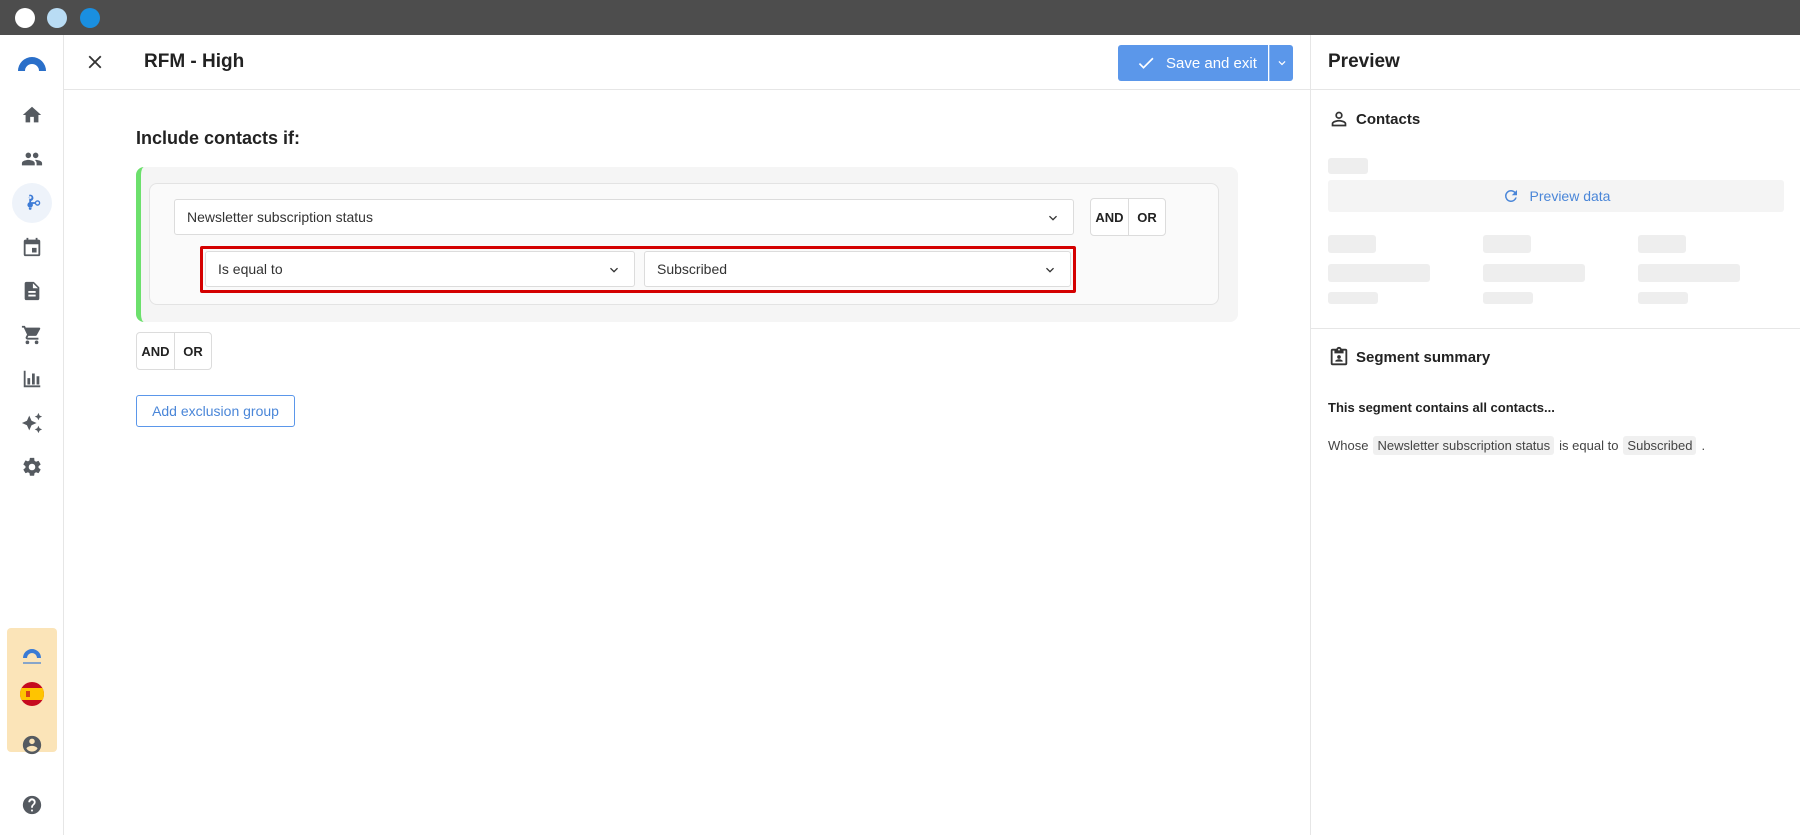 The height and width of the screenshot is (835, 1800). I want to click on summary-value-chip: Subscribed, so click(1660, 445).